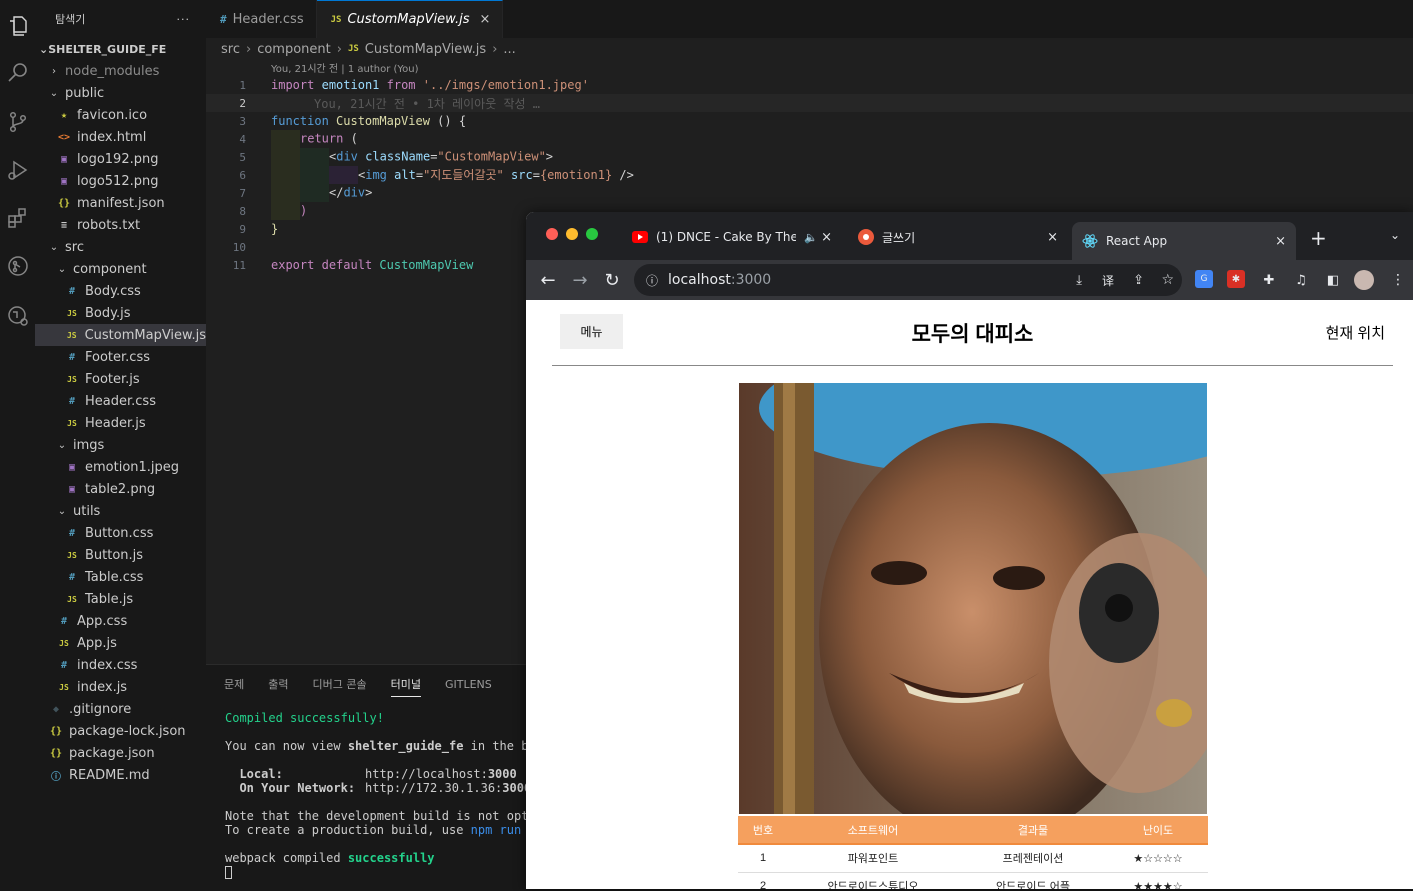 Image resolution: width=1413 pixels, height=891 pixels. Describe the element at coordinates (120, 621) in the screenshot. I see `tree-file: # App.css` at that location.